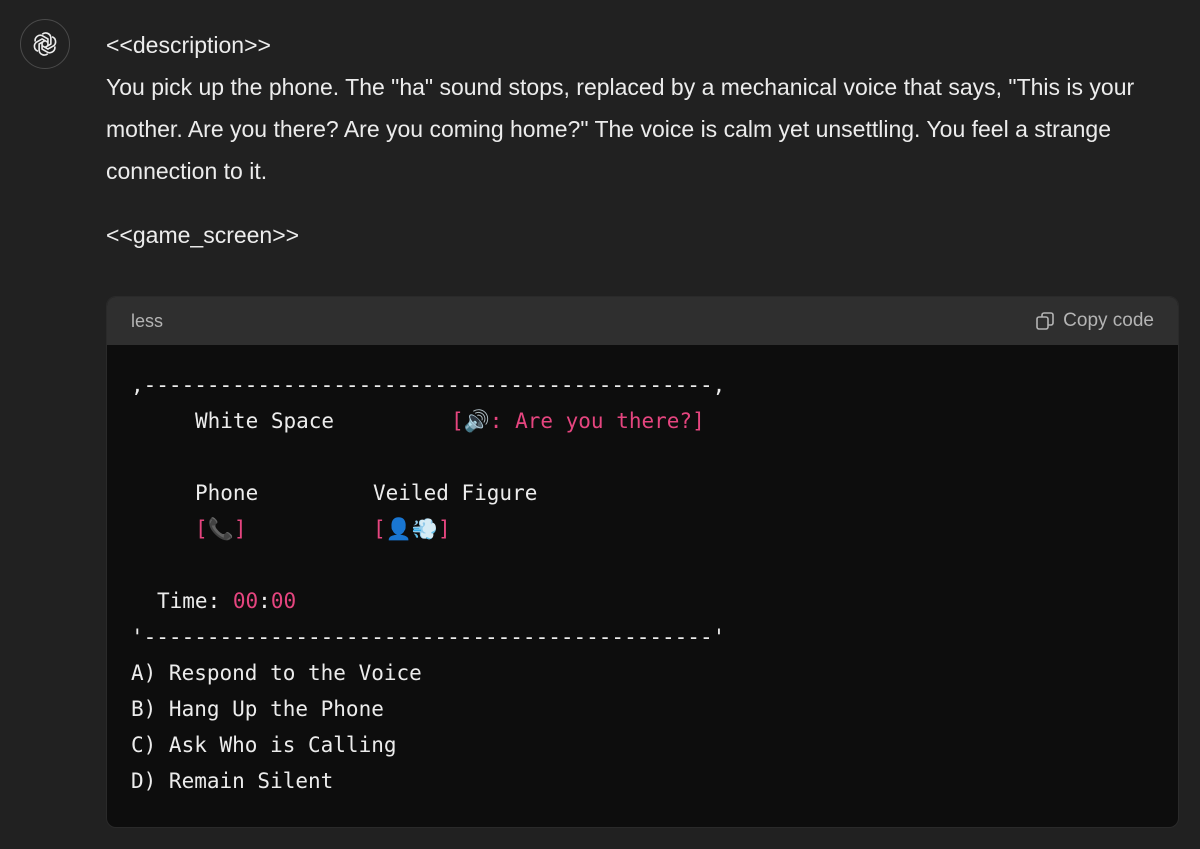  Describe the element at coordinates (227, 493) in the screenshot. I see `item-phone-label: Phone` at that location.